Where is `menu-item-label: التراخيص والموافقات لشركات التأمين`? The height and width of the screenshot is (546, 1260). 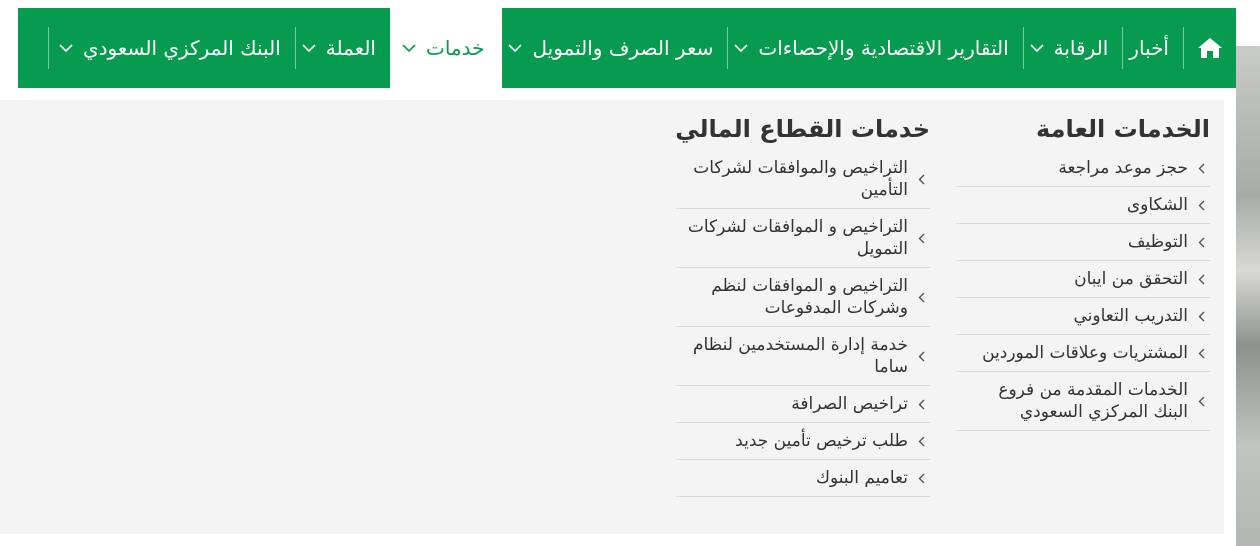 menu-item-label: التراخيص والموافقات لشركات التأمين is located at coordinates (800, 179).